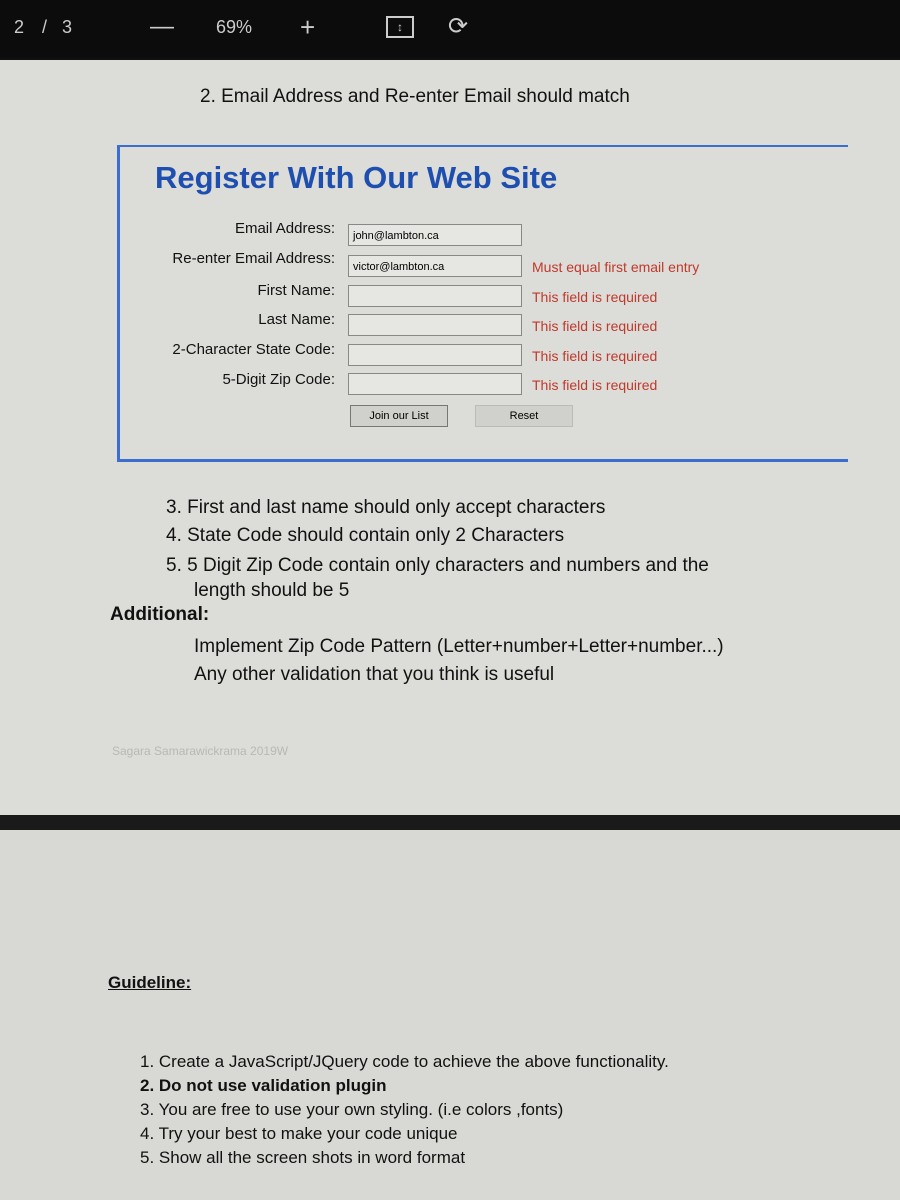 This screenshot has width=900, height=1200. What do you see at coordinates (595, 297) in the screenshot?
I see `firstname-error: This field is required` at bounding box center [595, 297].